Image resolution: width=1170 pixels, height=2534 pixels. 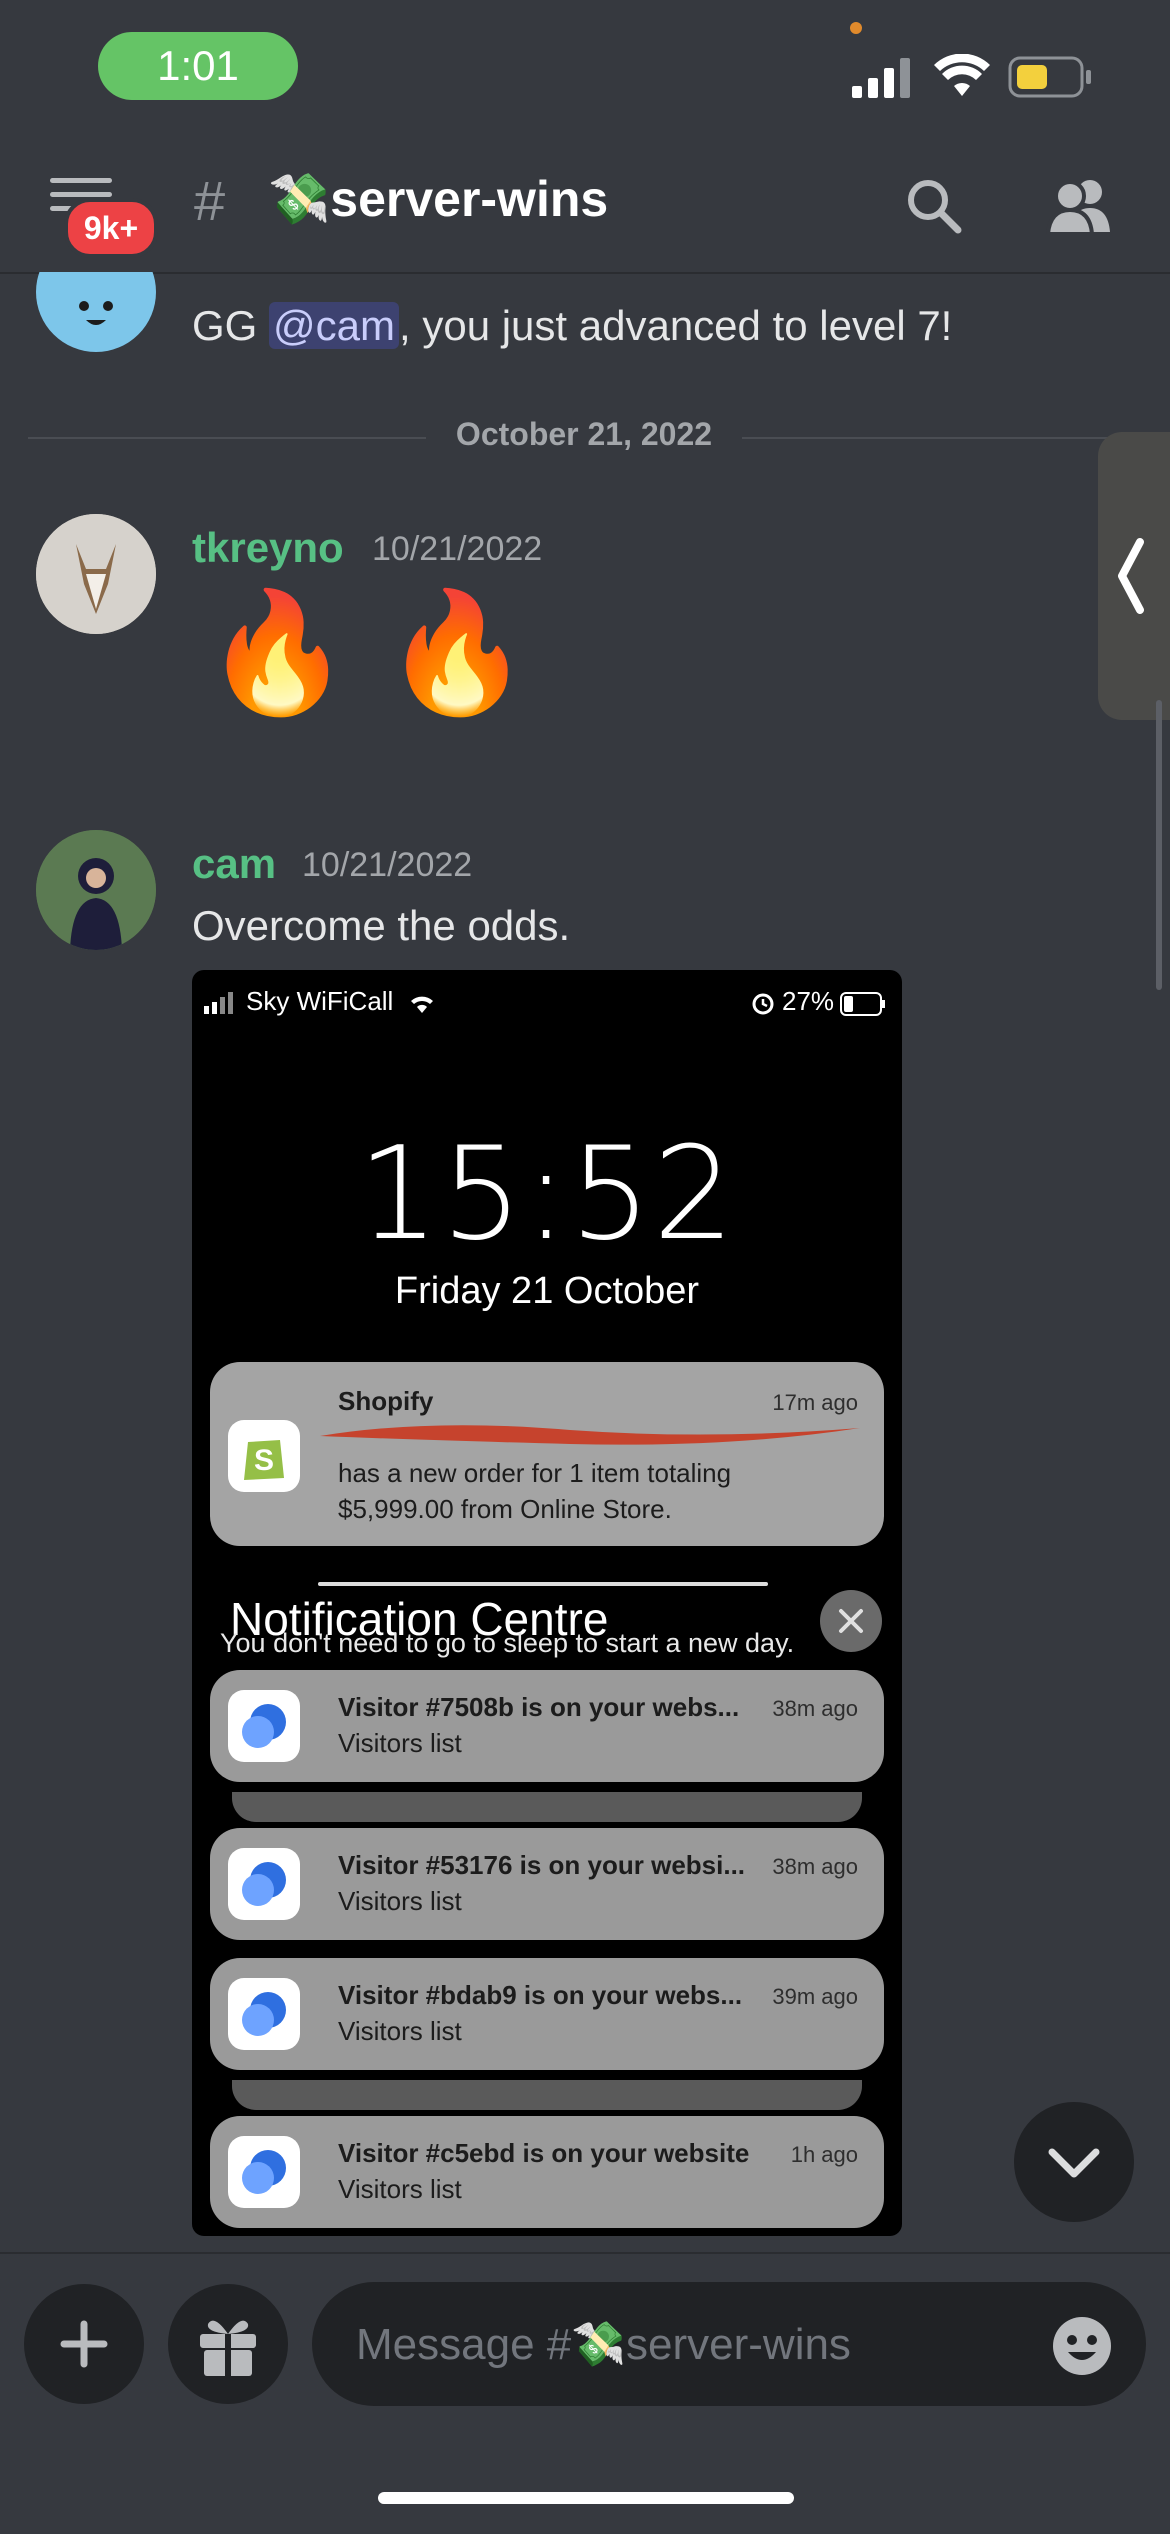 I want to click on clear-notifications-button, so click(x=851, y=1621).